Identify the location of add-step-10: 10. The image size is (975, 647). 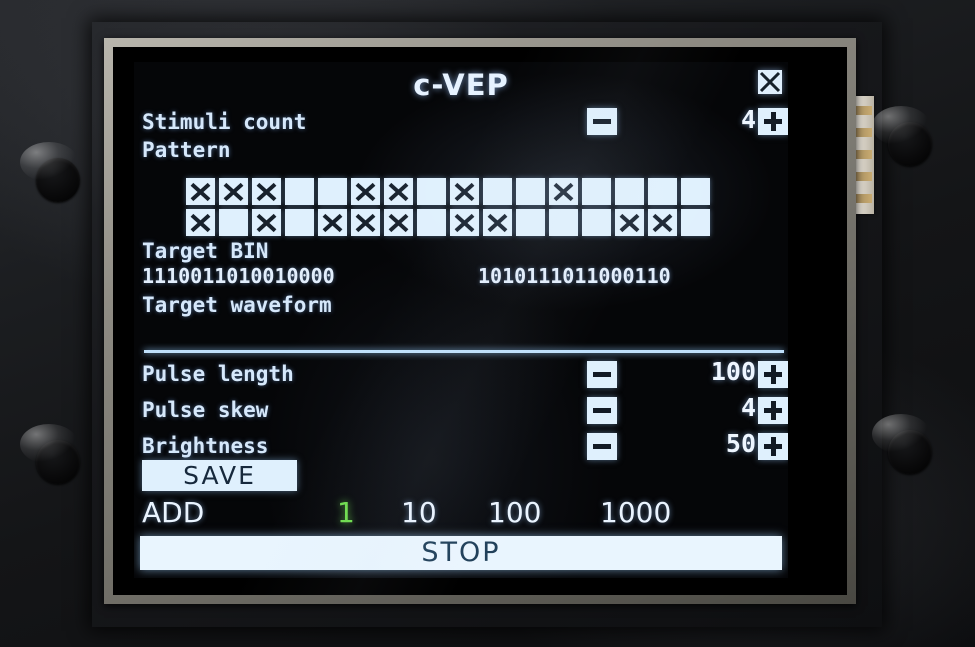
(419, 512).